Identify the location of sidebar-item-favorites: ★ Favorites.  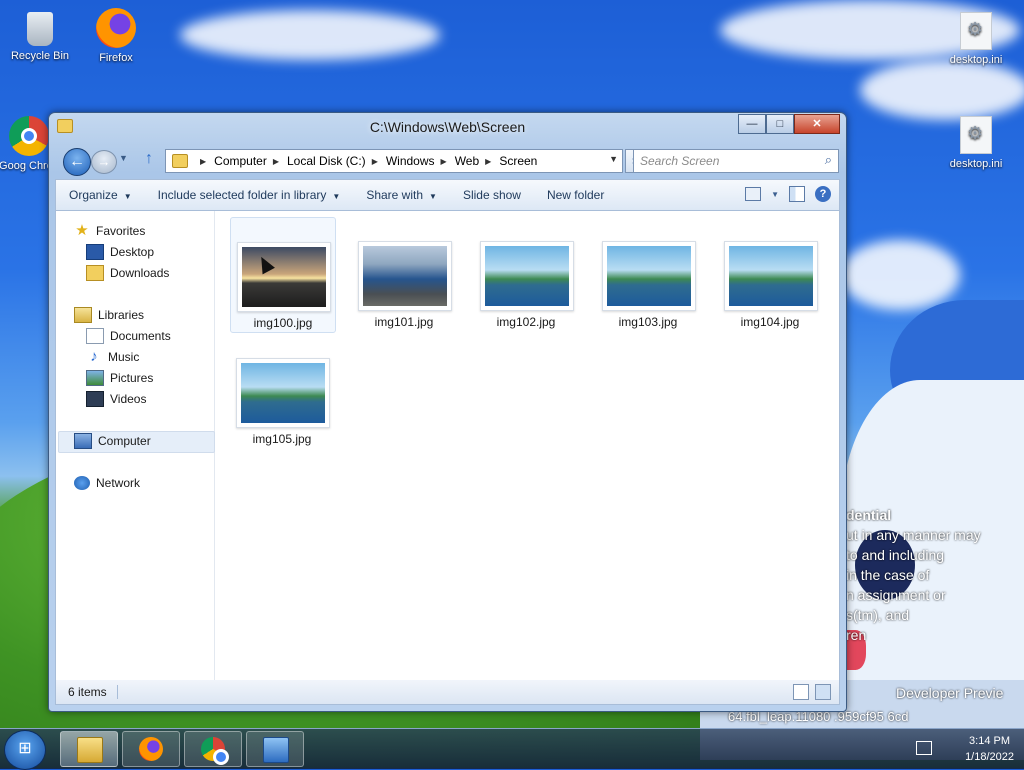
(109, 231).